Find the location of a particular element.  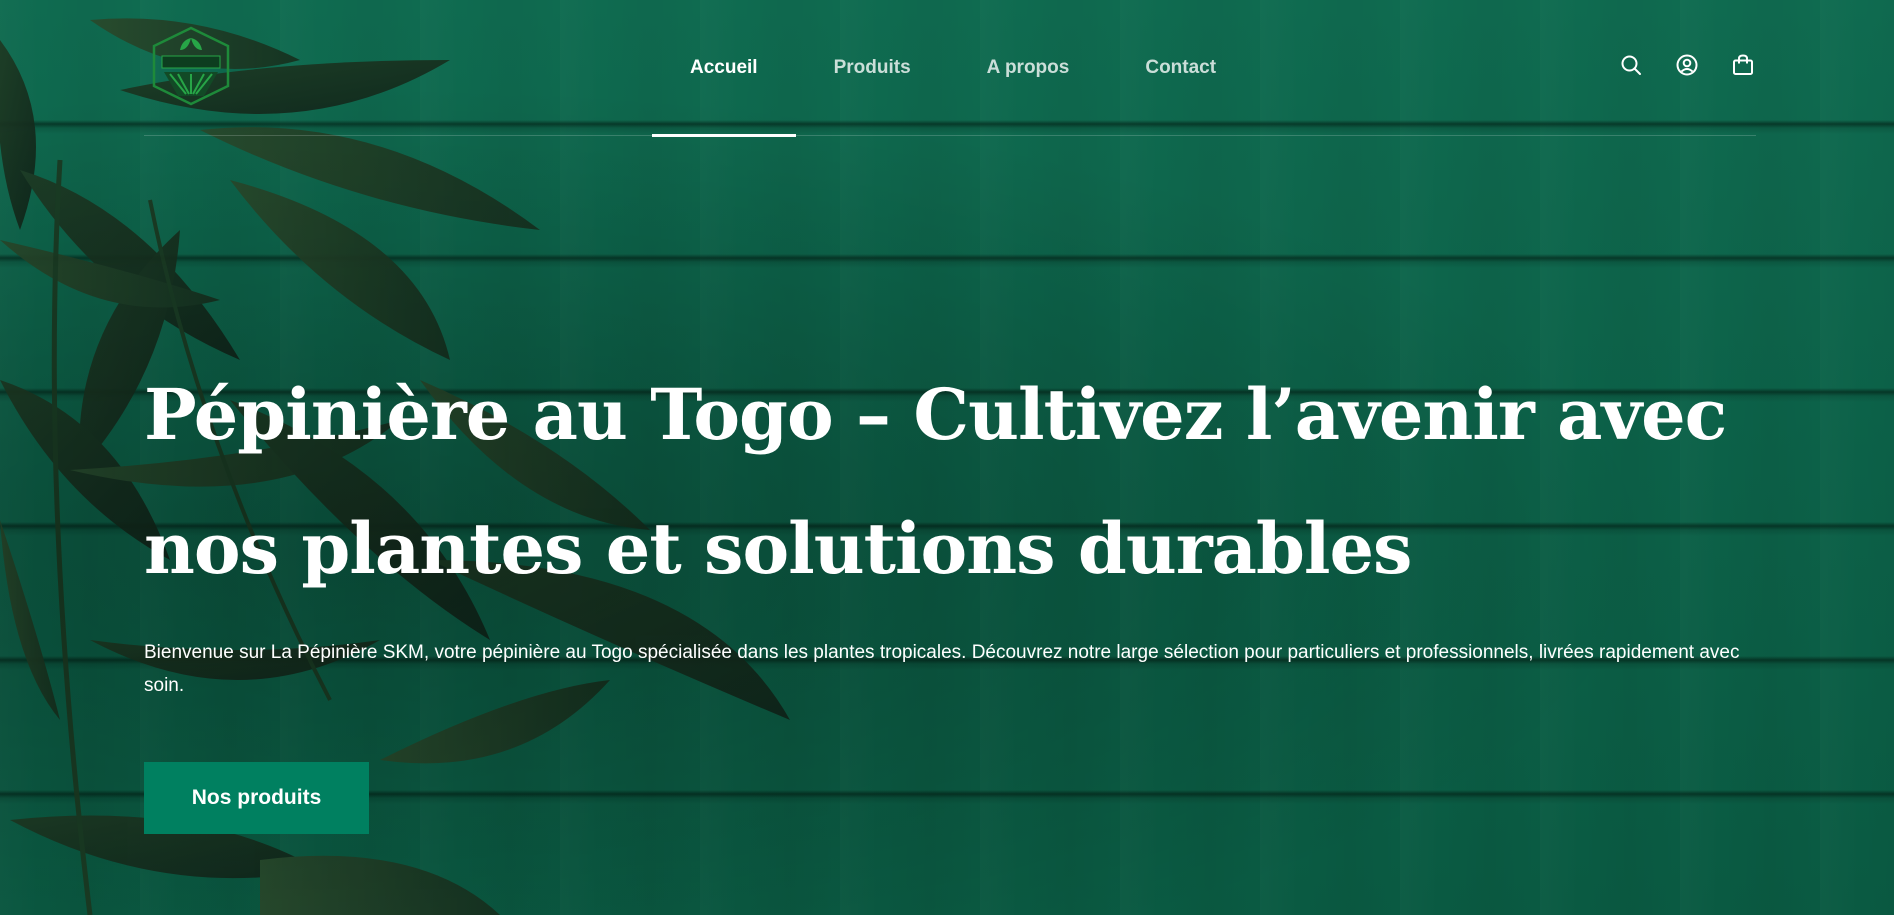

account-icon is located at coordinates (1687, 65).